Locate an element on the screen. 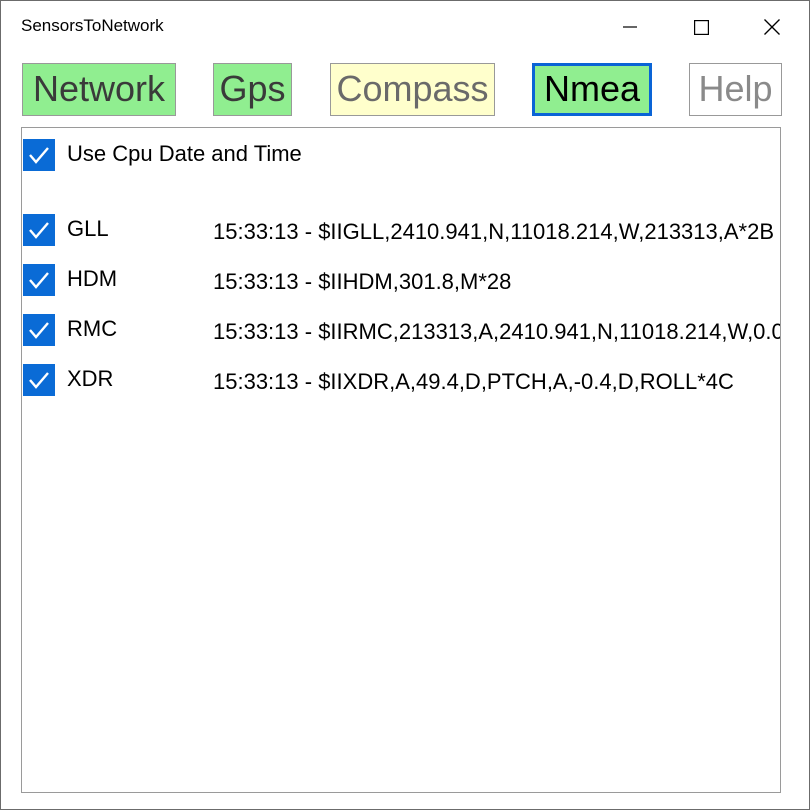 This screenshot has height=810, width=810. title-bar: SensorsToNetwork is located at coordinates (405, 27).